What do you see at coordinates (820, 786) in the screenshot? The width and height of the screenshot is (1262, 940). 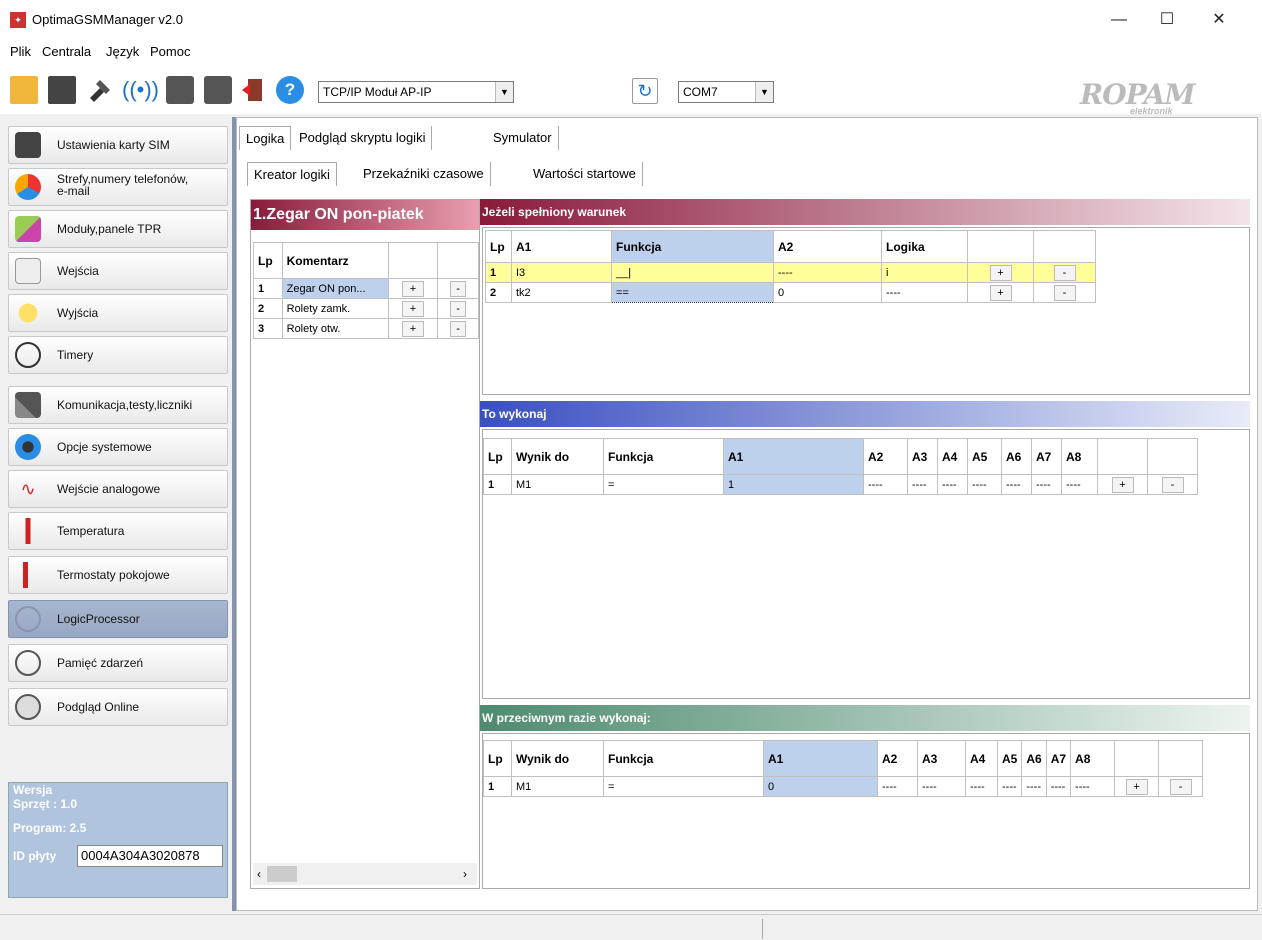 I see `row-a1: 0` at bounding box center [820, 786].